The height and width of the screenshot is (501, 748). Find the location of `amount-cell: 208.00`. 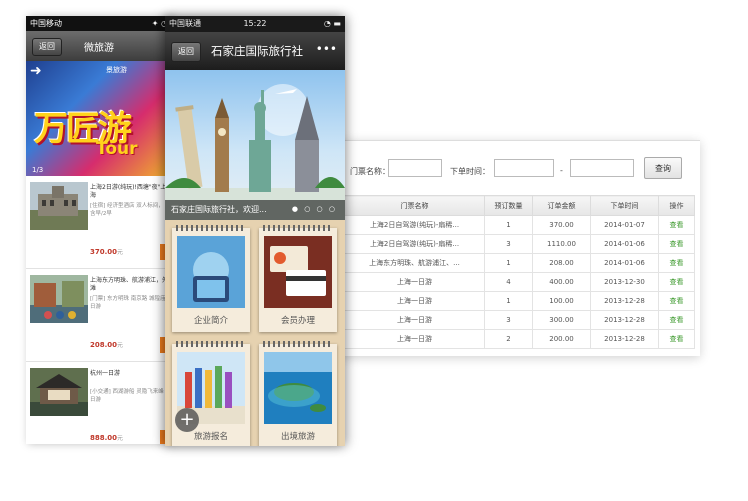

amount-cell: 208.00 is located at coordinates (561, 263).